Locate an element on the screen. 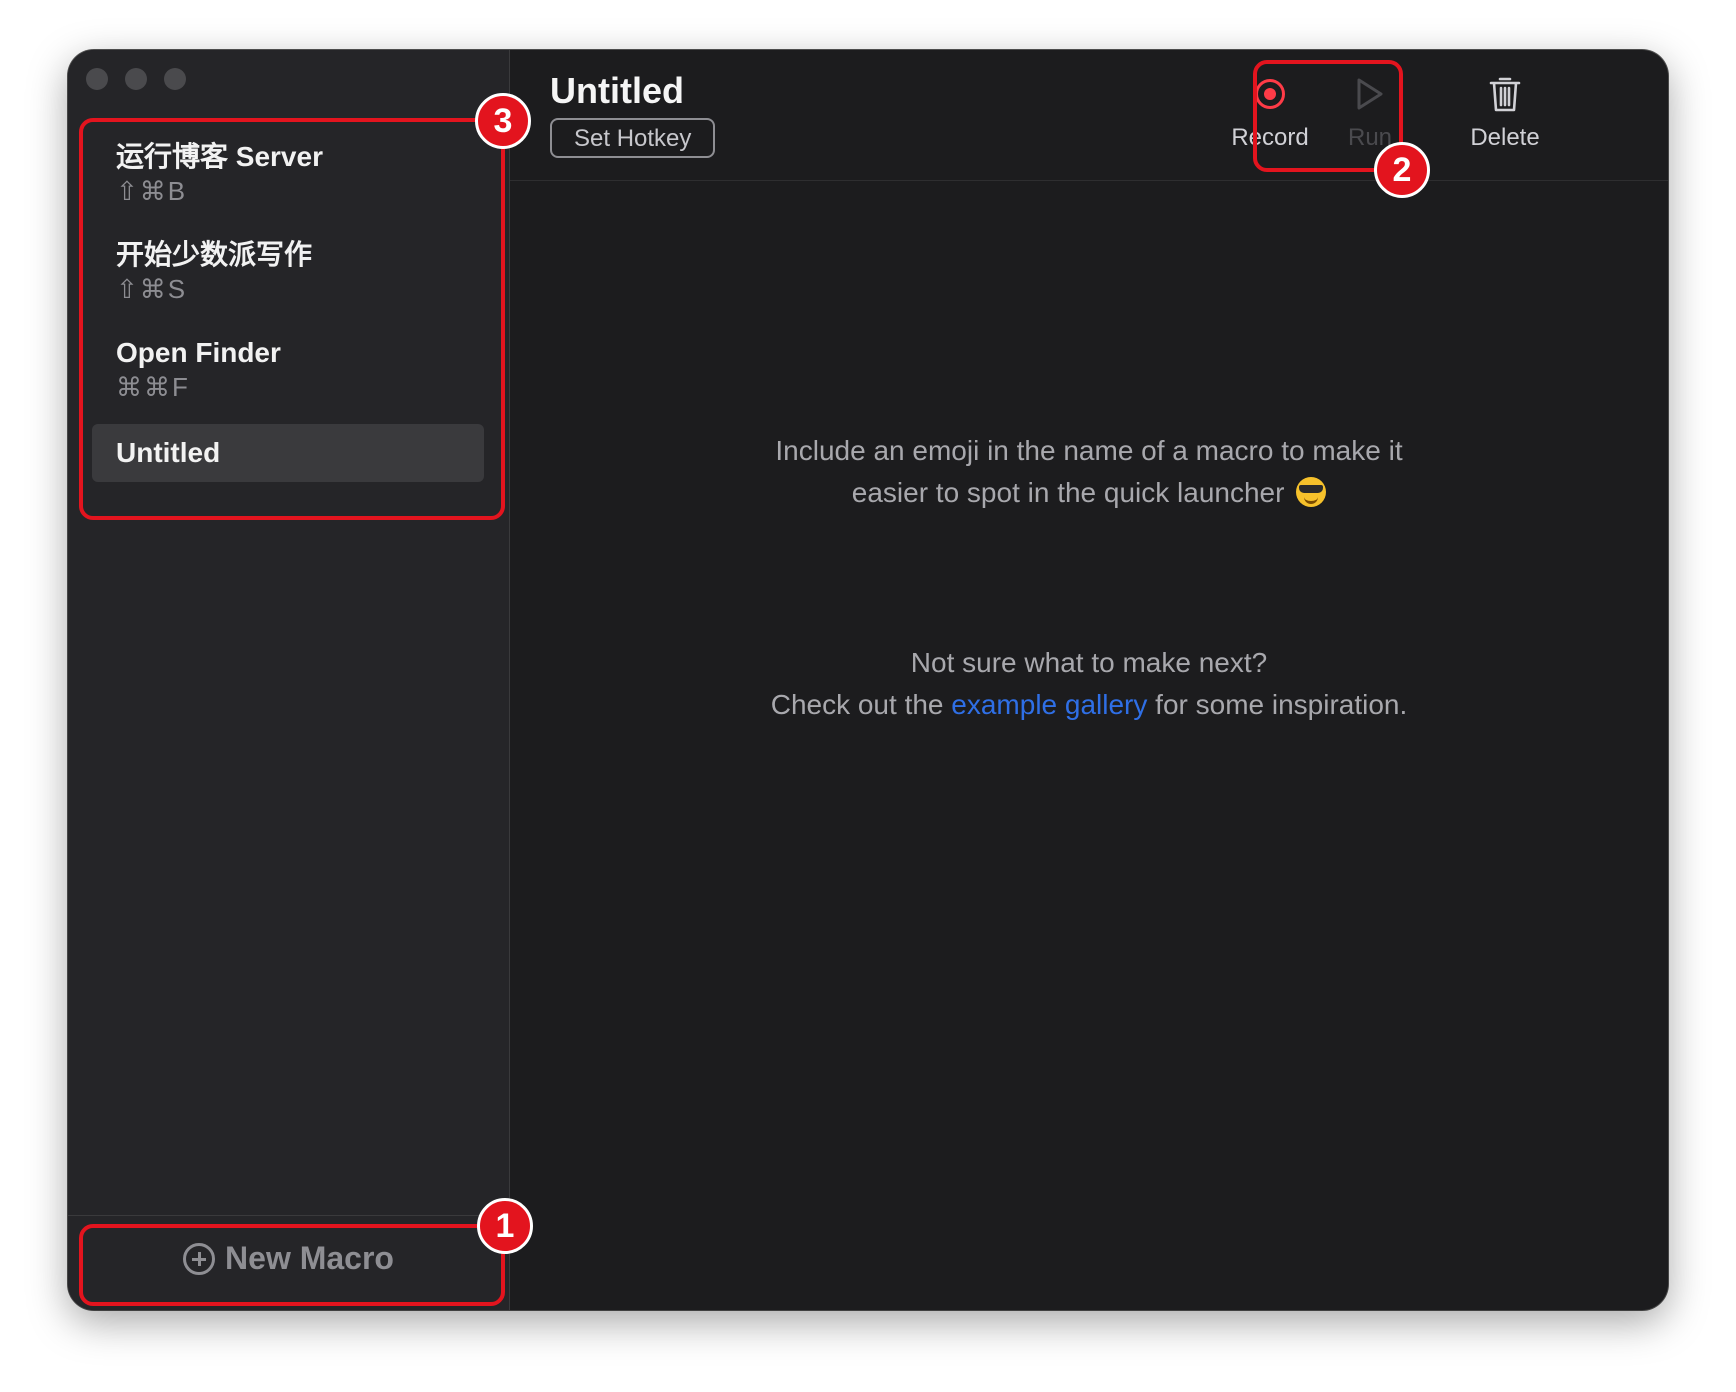 This screenshot has height=1392, width=1736. next-line-1: Not sure what to make next? is located at coordinates (1089, 662).